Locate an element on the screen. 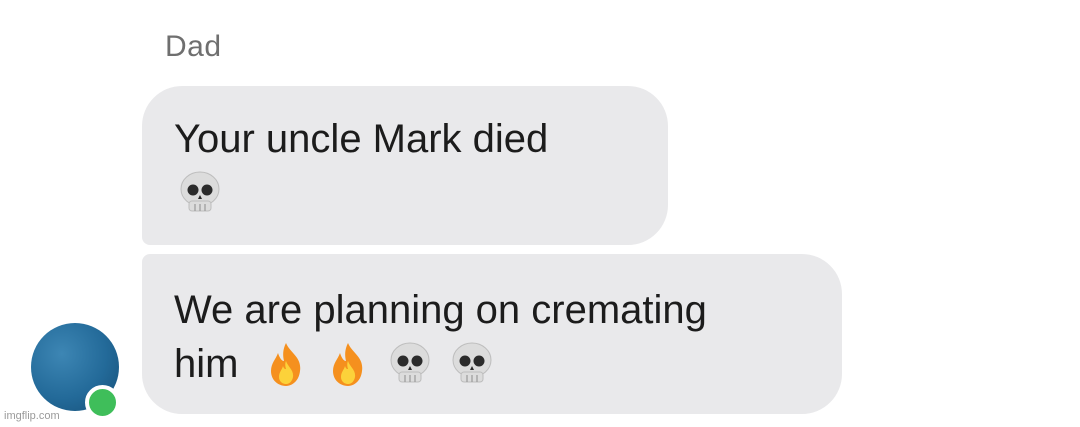 The width and height of the screenshot is (1080, 427). emoji-row: him is located at coordinates (508, 364).